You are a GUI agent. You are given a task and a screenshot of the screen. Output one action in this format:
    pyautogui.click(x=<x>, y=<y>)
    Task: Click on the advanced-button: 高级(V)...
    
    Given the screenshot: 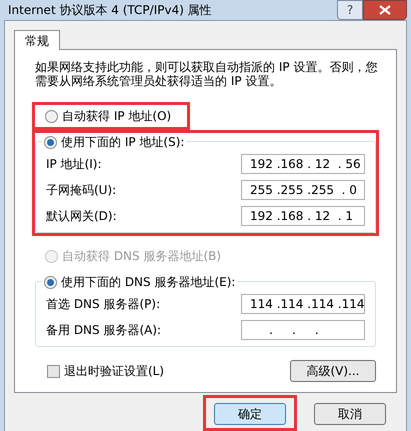 What is the action you would take?
    pyautogui.click(x=333, y=371)
    